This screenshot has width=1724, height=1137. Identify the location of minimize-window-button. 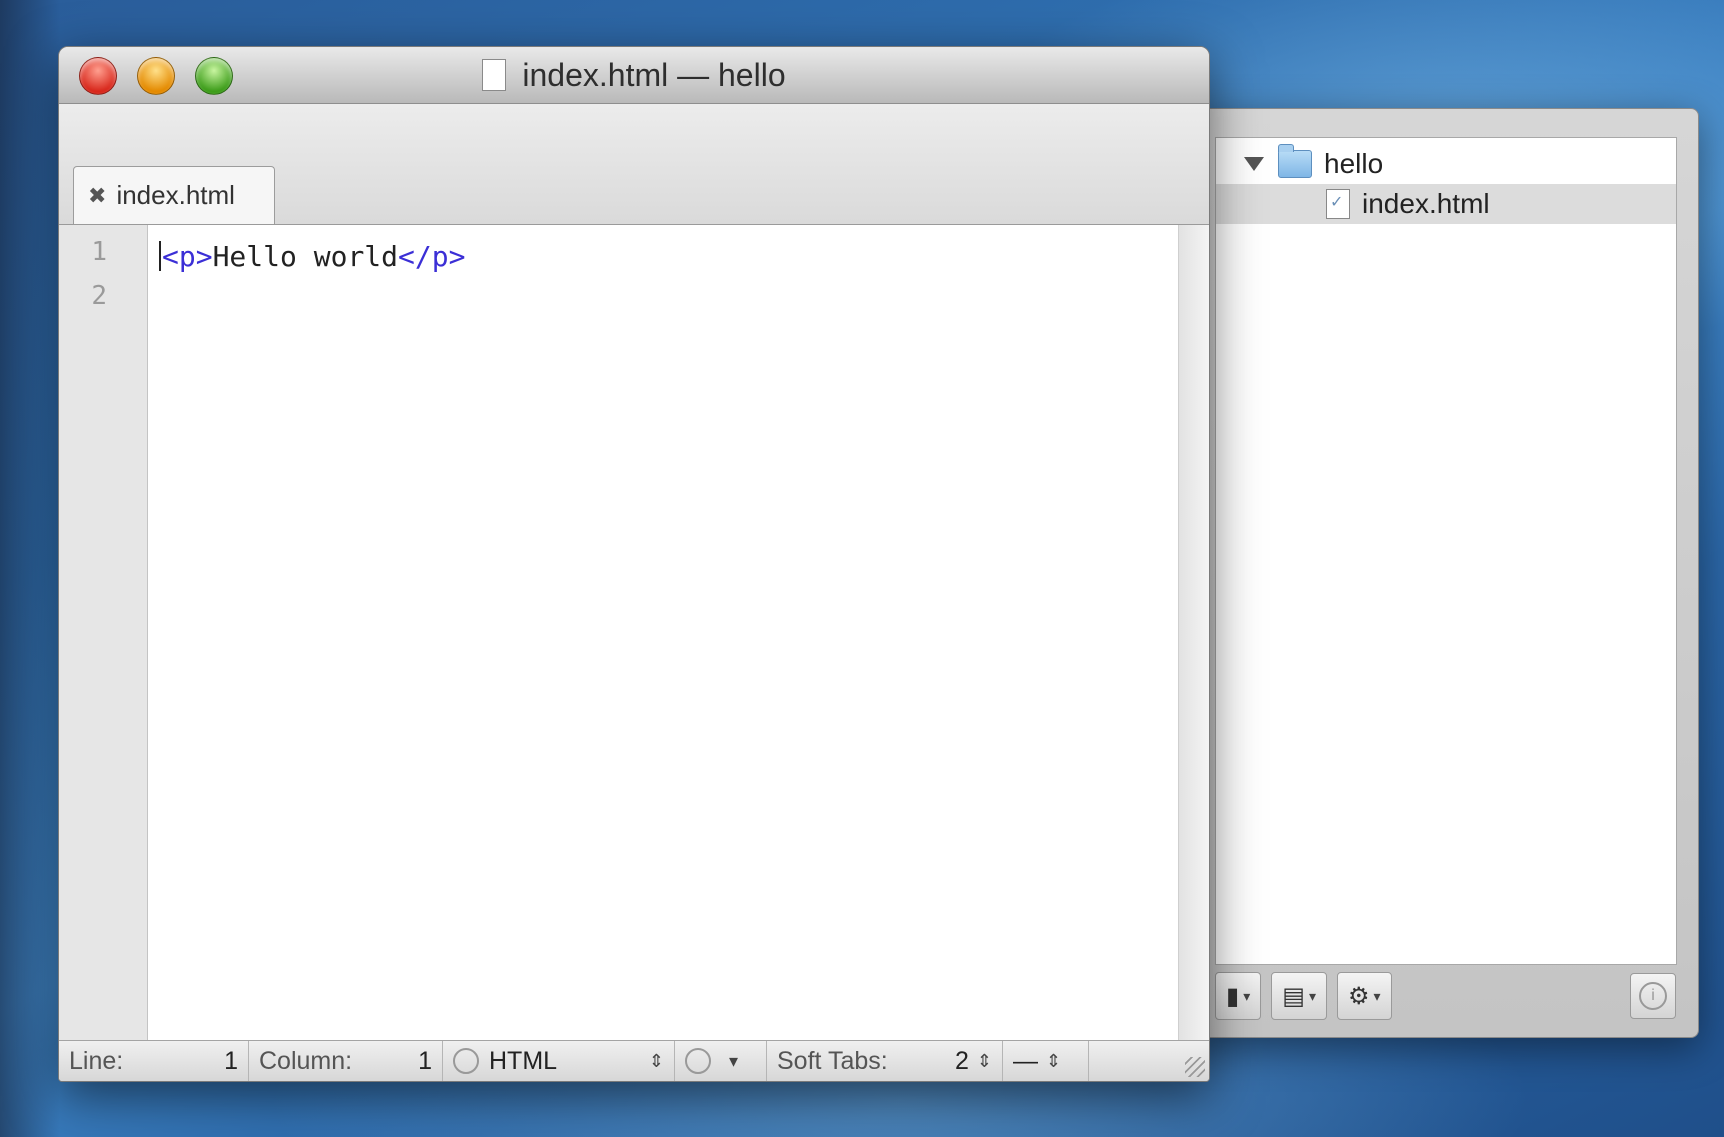
(156, 76).